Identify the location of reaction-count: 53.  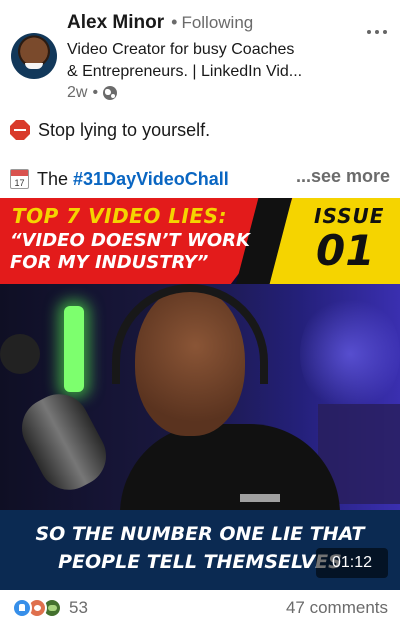
(78, 607).